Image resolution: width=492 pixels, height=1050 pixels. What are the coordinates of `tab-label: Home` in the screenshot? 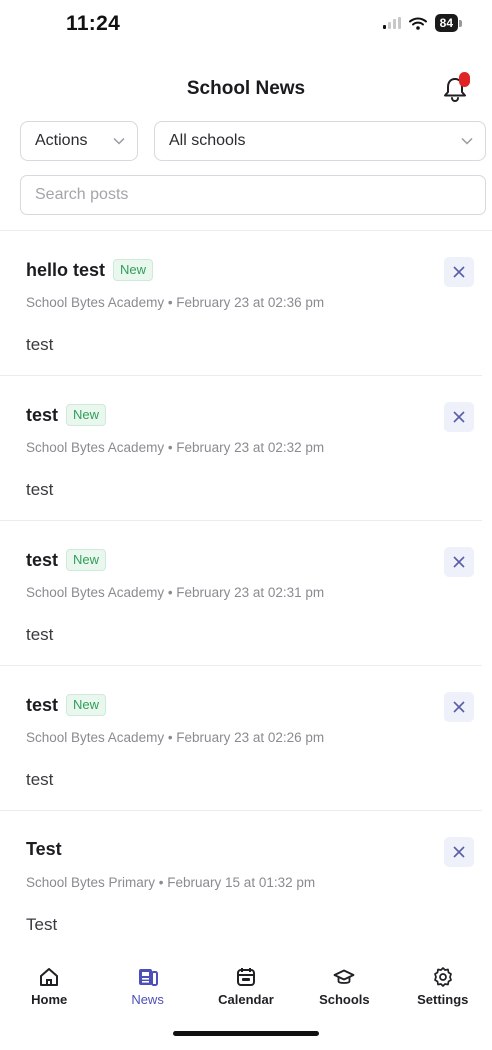 It's located at (49, 999).